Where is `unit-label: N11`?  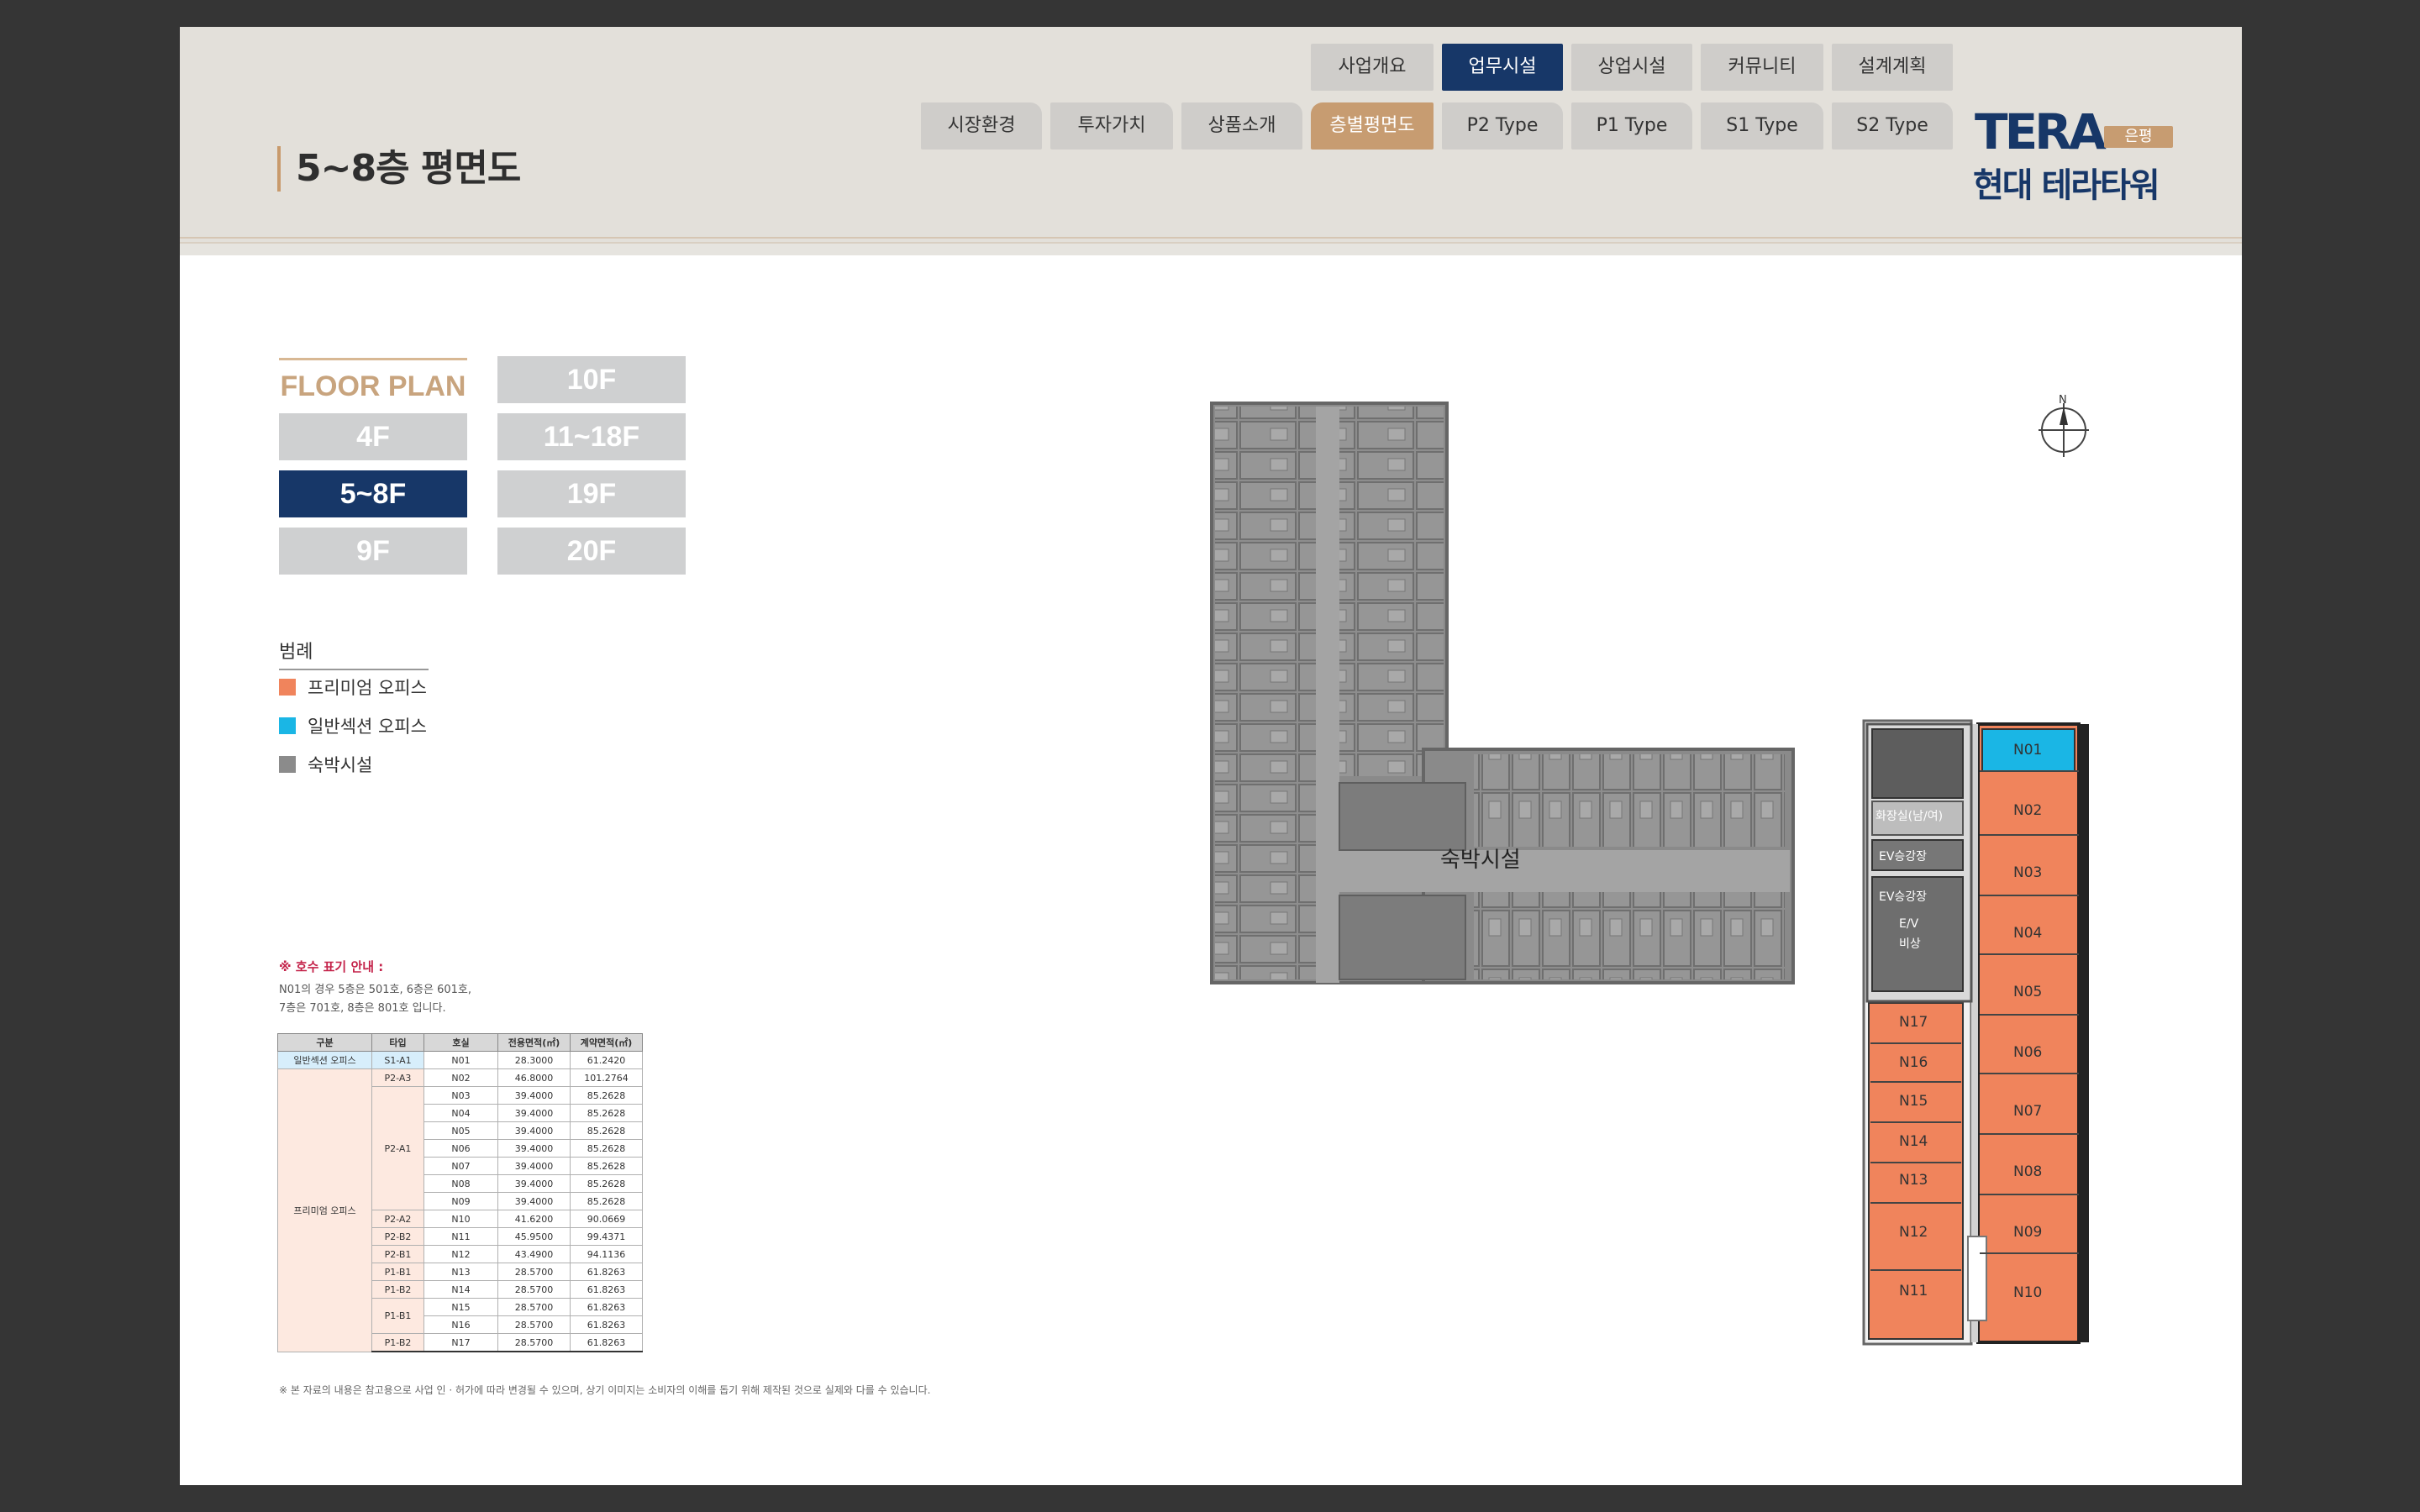
unit-label: N11 is located at coordinates (1914, 1291).